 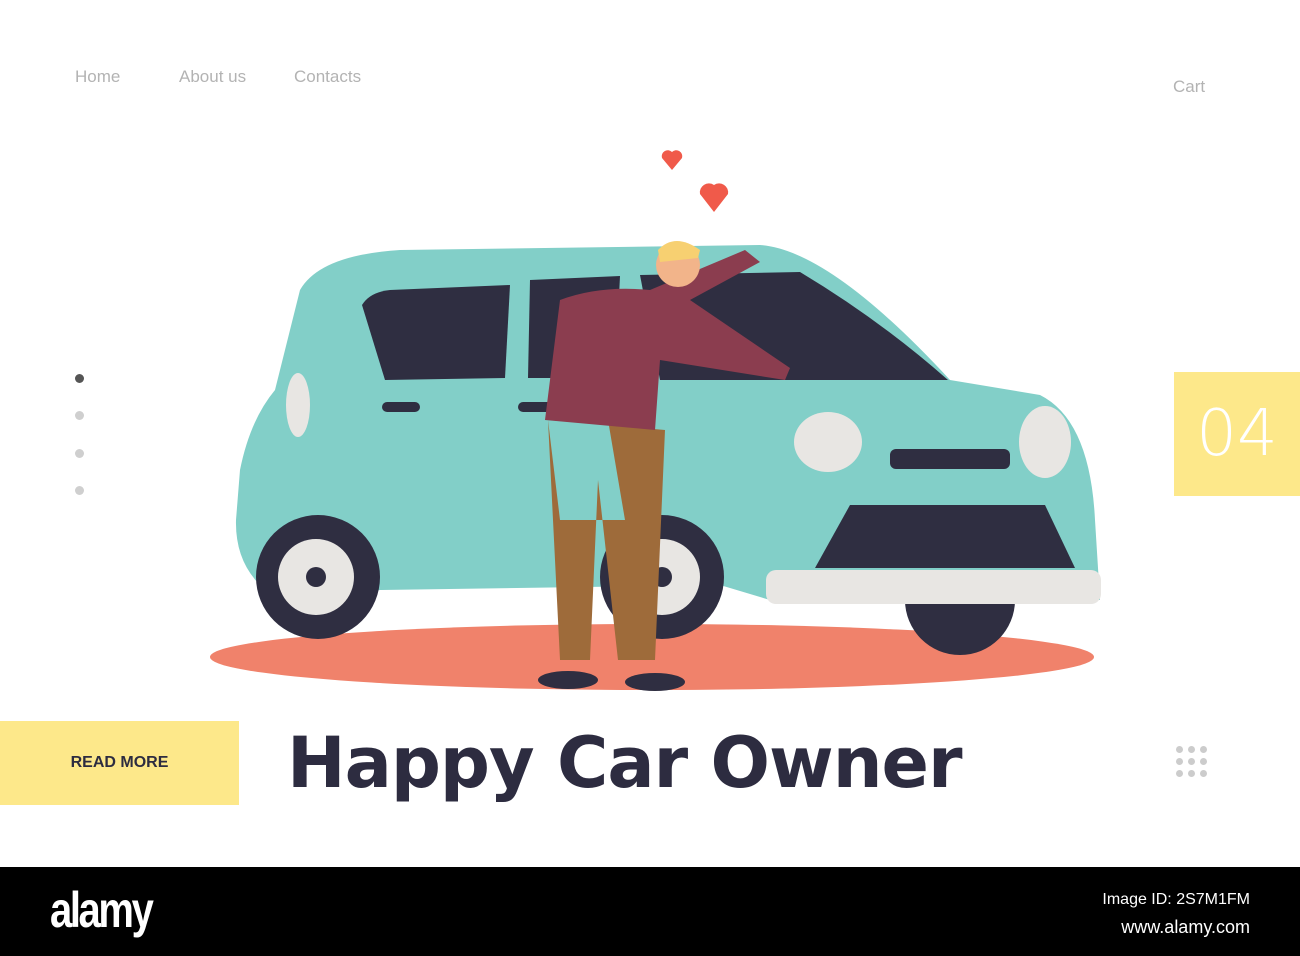 I want to click on alamy-logo: alamy, so click(x=102, y=910).